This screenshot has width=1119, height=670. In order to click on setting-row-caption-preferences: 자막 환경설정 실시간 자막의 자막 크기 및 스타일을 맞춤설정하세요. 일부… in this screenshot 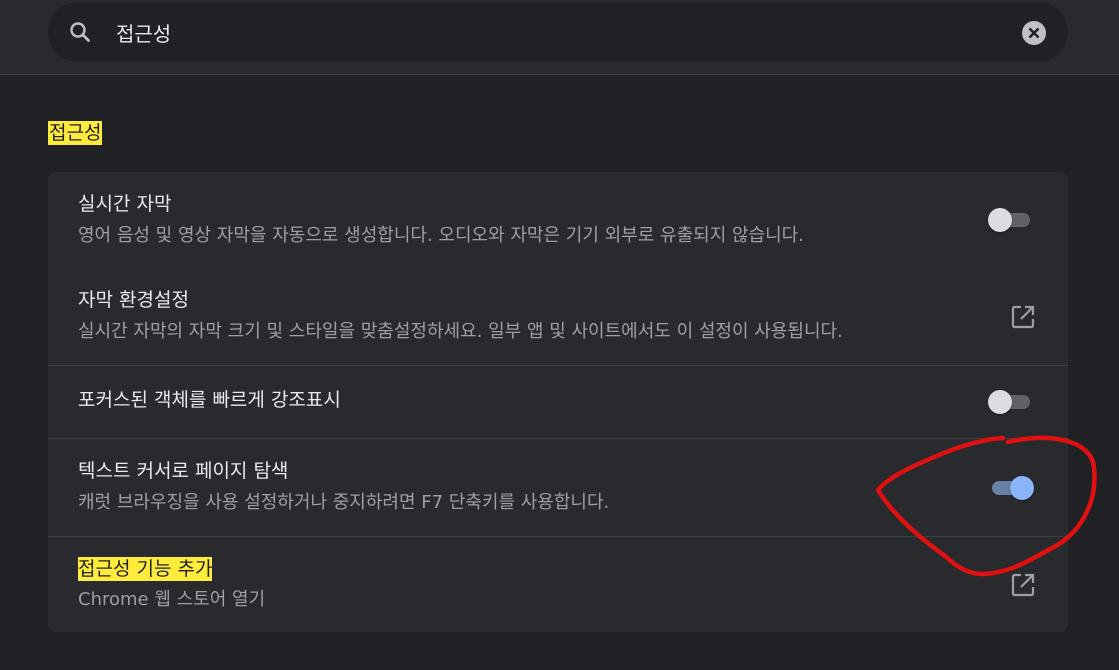, I will do `click(558, 316)`.